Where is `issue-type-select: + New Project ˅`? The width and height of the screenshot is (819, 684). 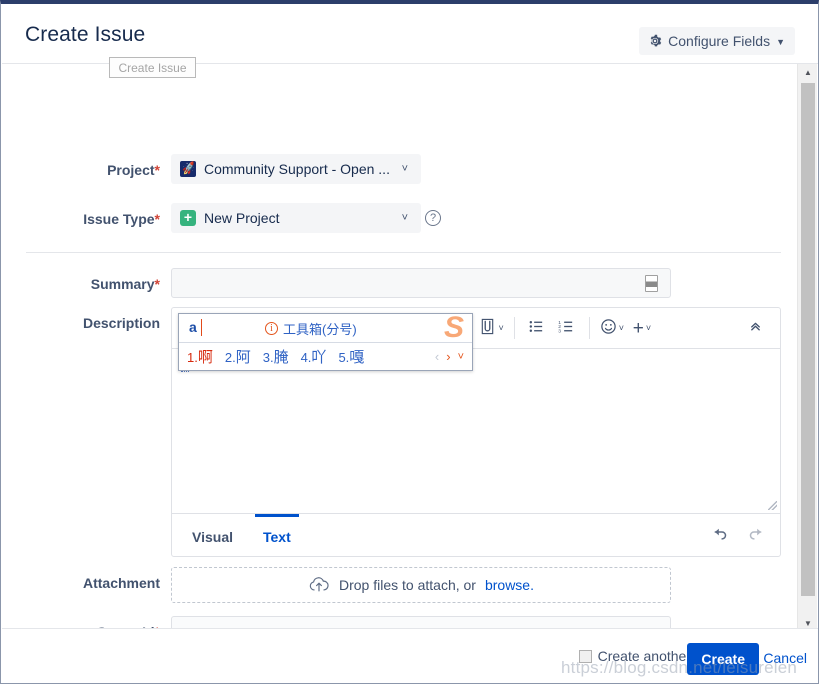 issue-type-select: + New Project ˅ is located at coordinates (296, 218).